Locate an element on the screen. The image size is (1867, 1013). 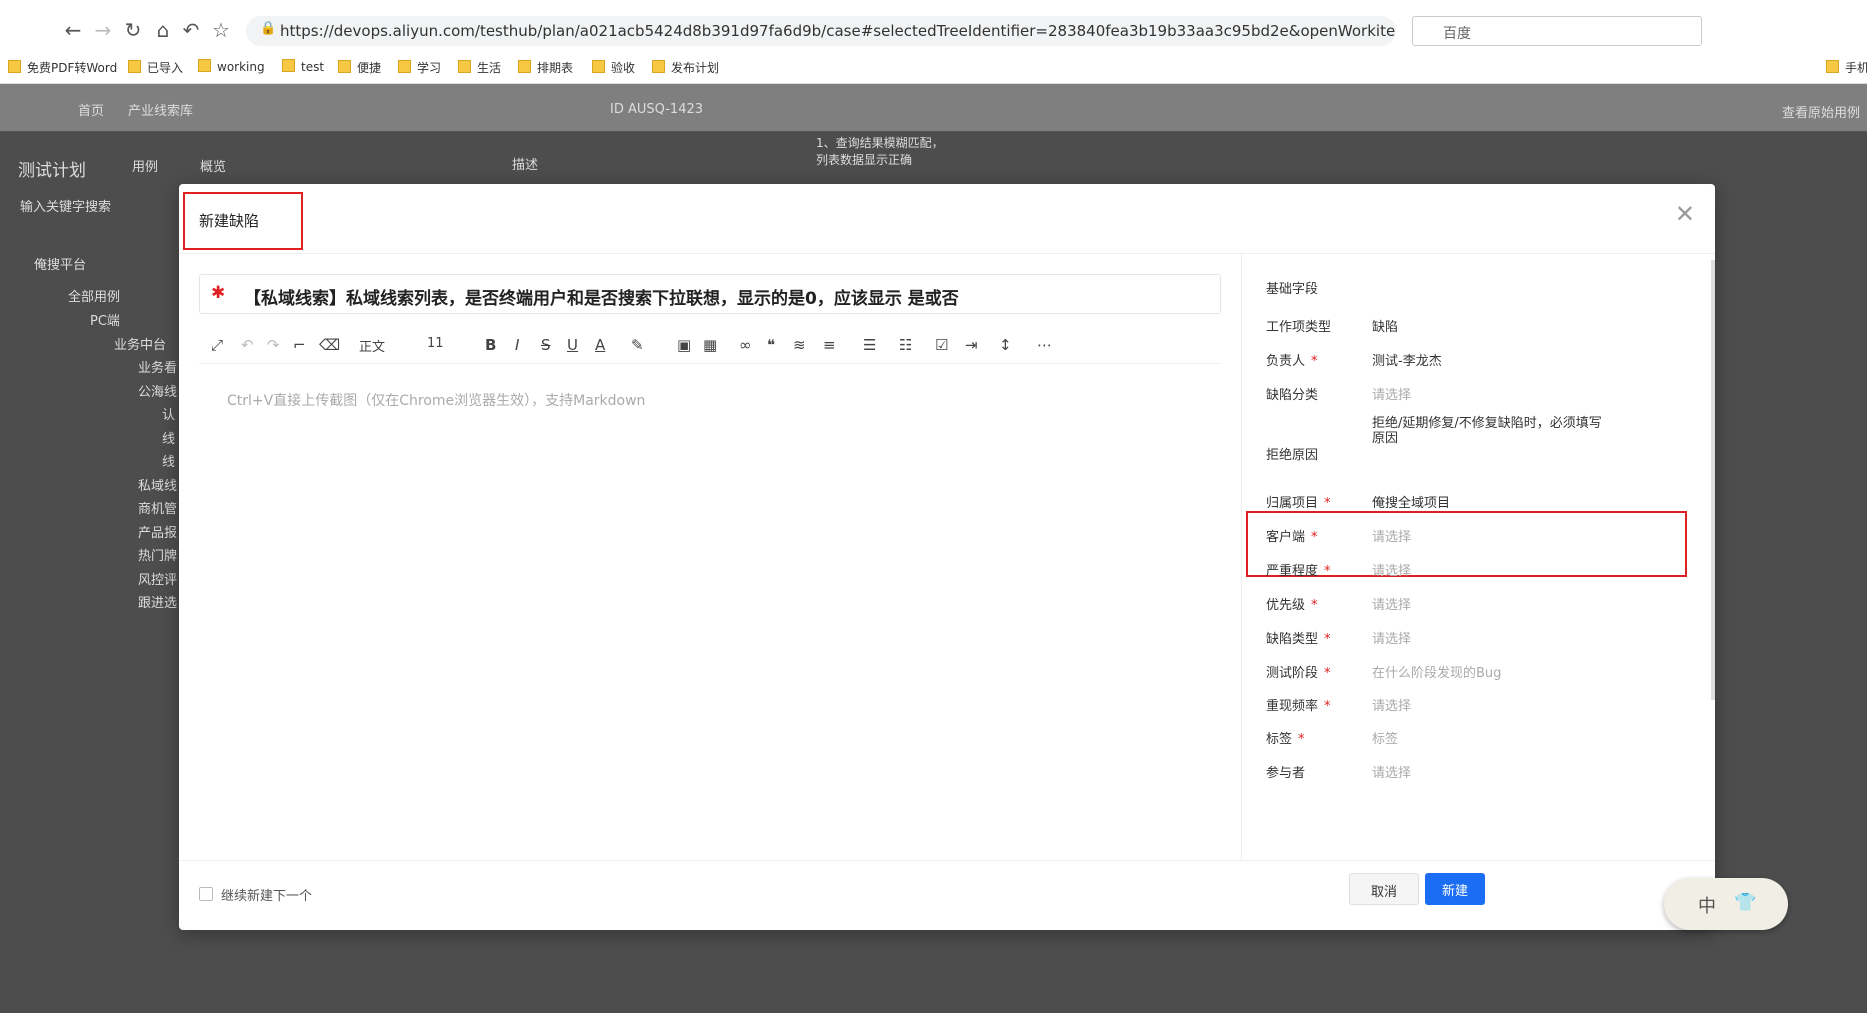
tab-description: 描述 is located at coordinates (525, 163).